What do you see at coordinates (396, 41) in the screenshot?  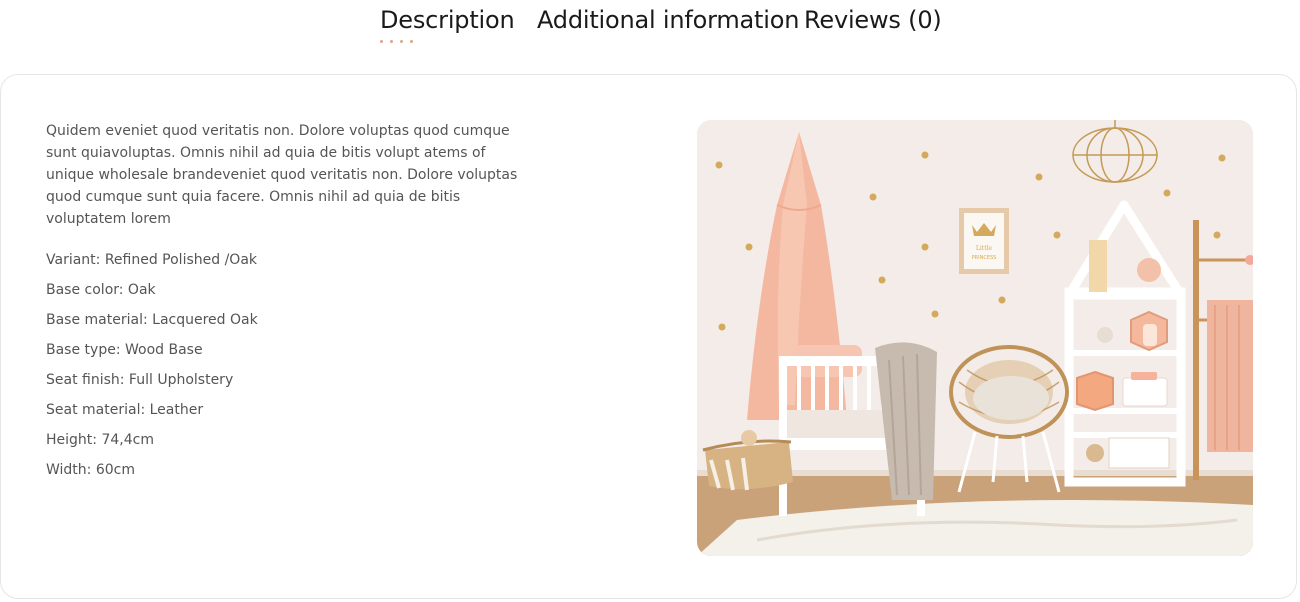 I see `active-tab-indicator` at bounding box center [396, 41].